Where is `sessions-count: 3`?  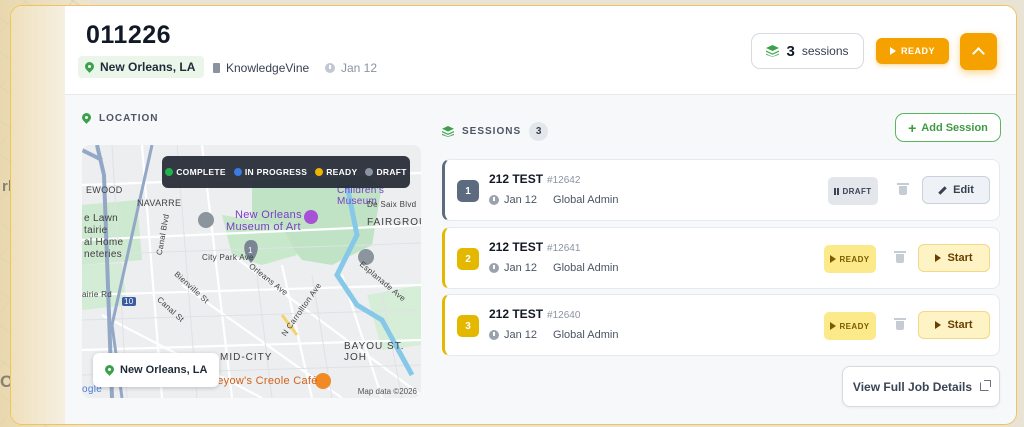 sessions-count: 3 is located at coordinates (790, 51).